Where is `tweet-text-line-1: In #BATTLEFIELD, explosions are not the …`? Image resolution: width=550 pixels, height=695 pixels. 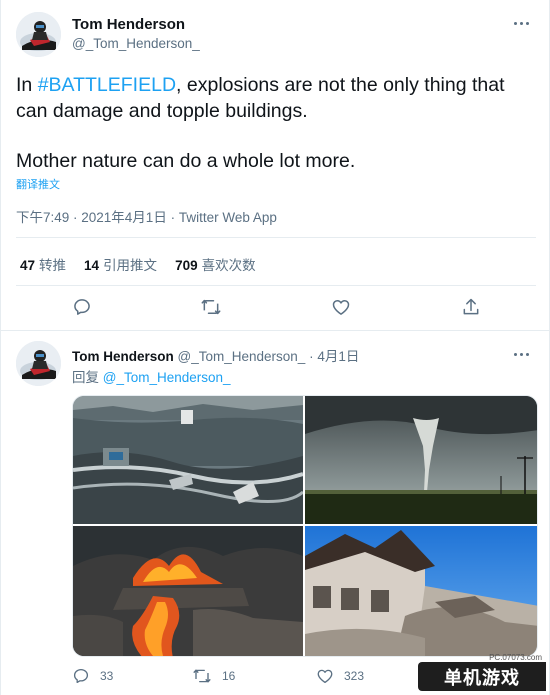 tweet-text-line-1: In #BATTLEFIELD, explosions are not the … is located at coordinates (276, 85).